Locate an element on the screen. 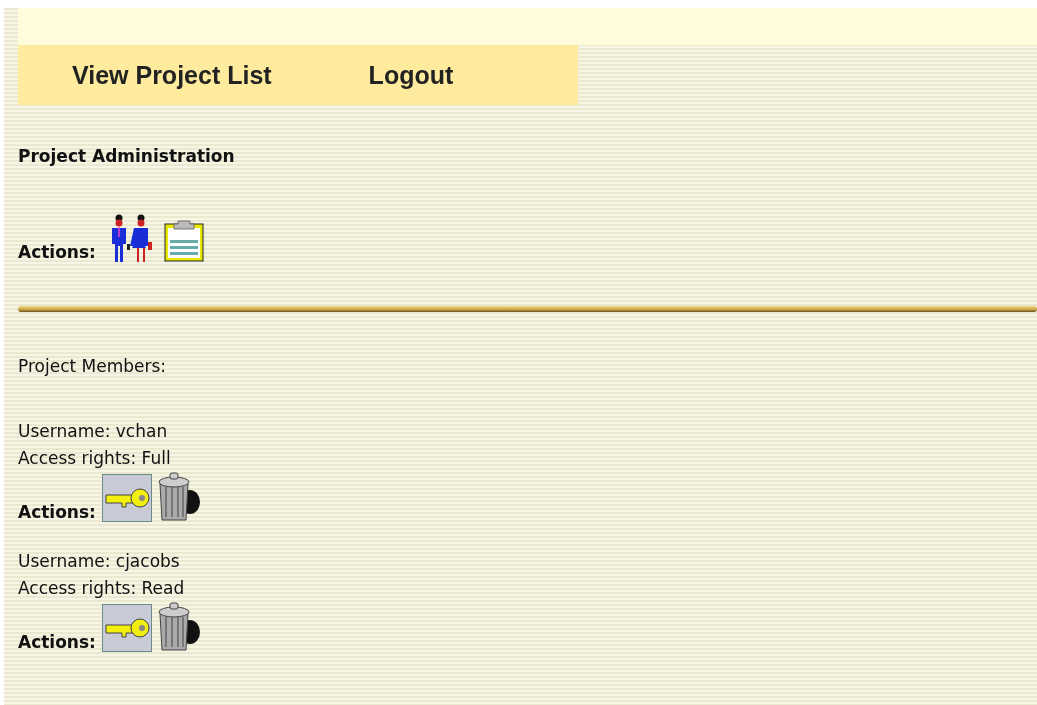 This screenshot has height=705, width=1037. access-rights-text: Access rights: Full is located at coordinates (95, 458).